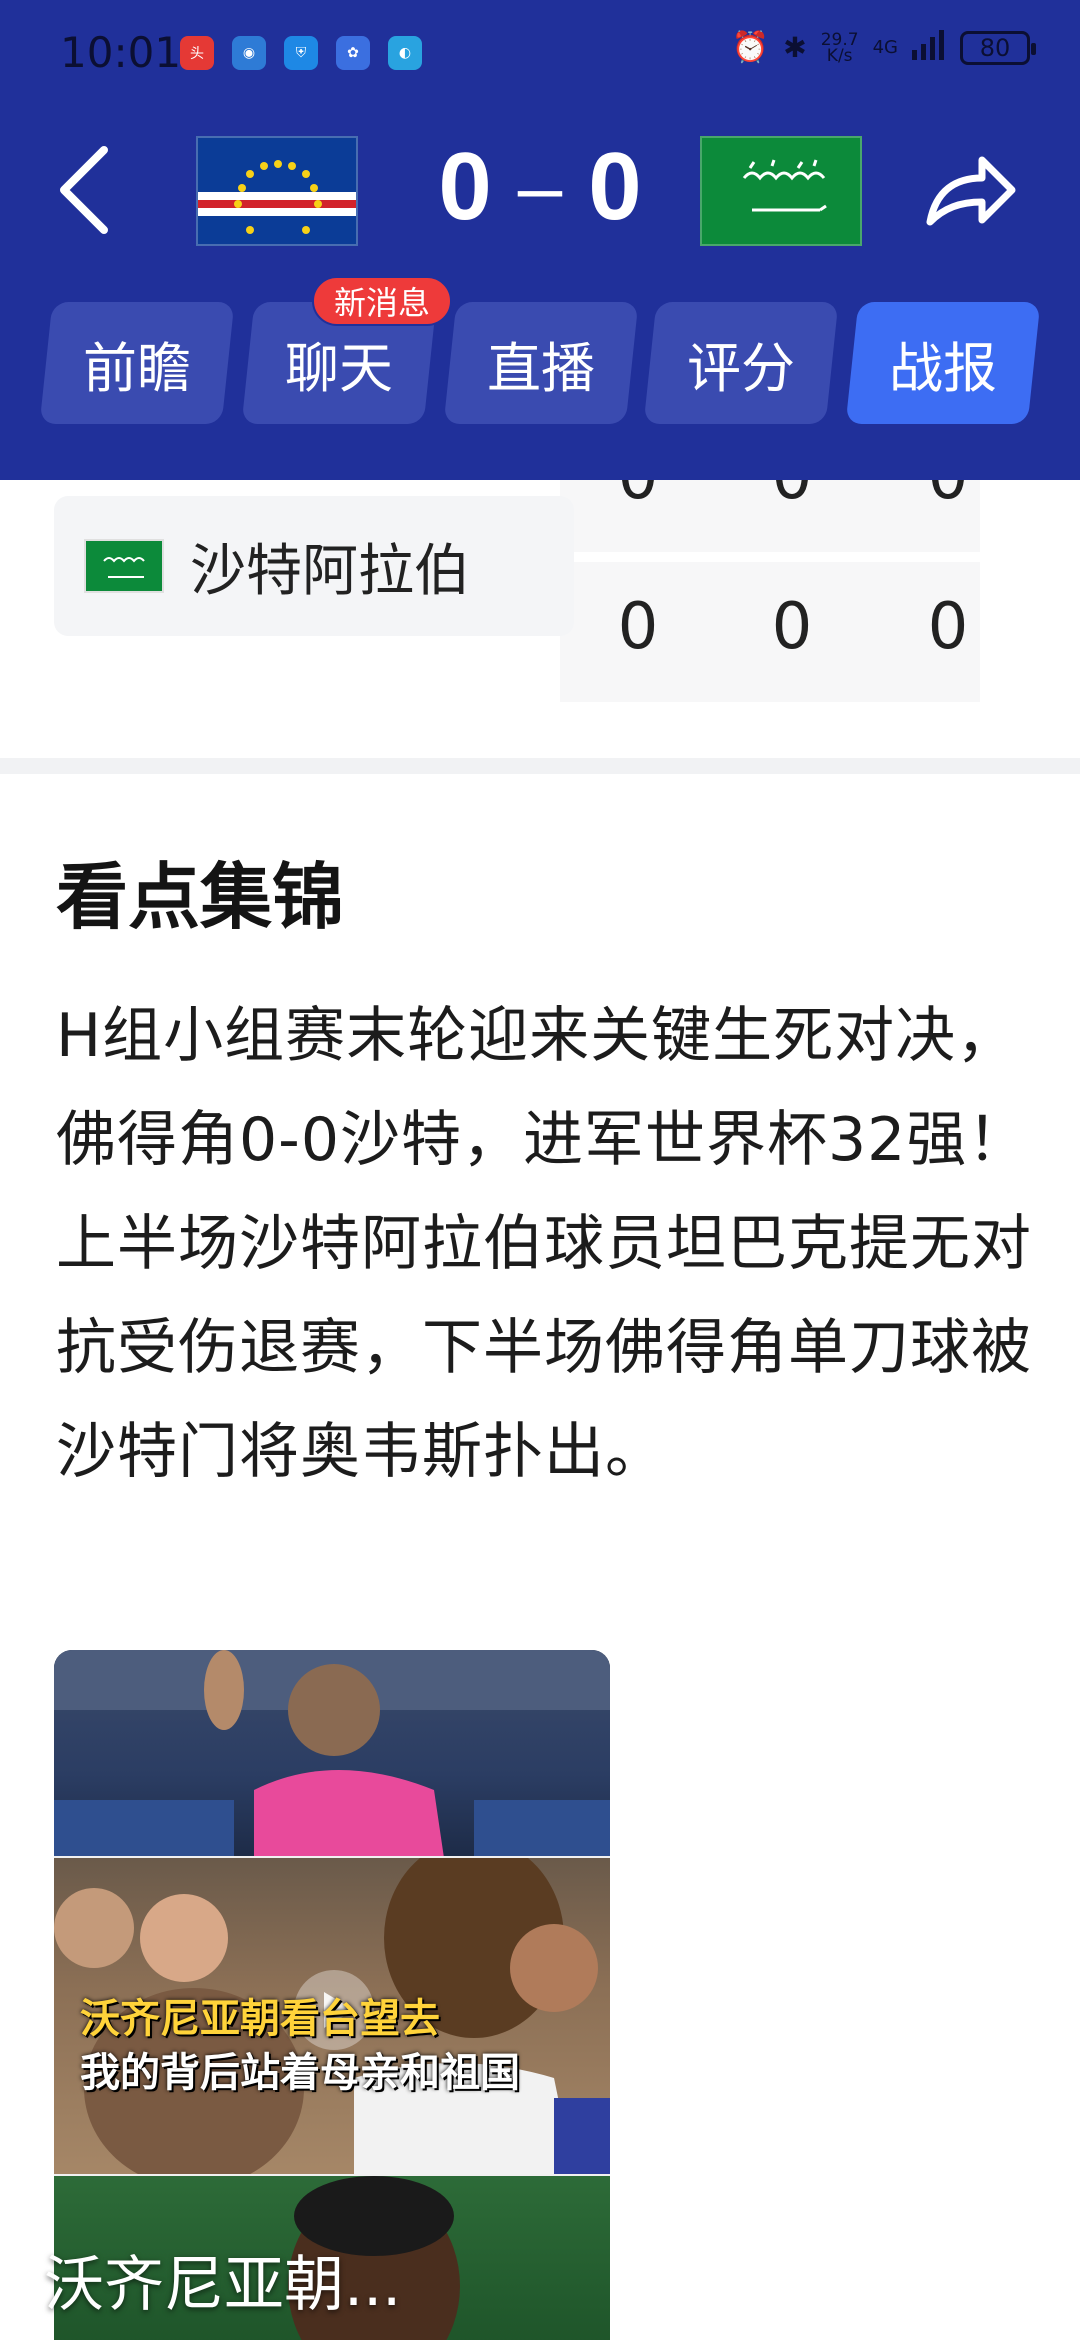  What do you see at coordinates (200, 897) in the screenshot?
I see `highlights-title: 看点集锦` at bounding box center [200, 897].